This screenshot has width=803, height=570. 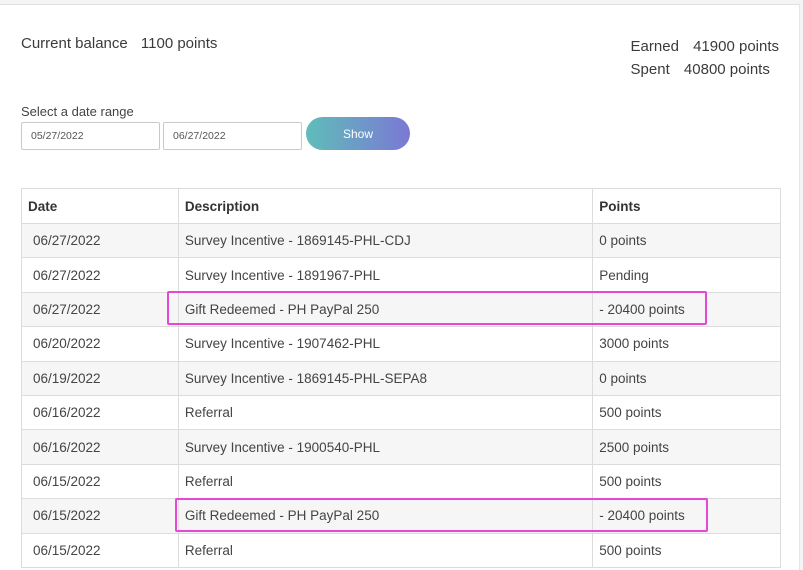 What do you see at coordinates (232, 136) in the screenshot?
I see `end-date-input` at bounding box center [232, 136].